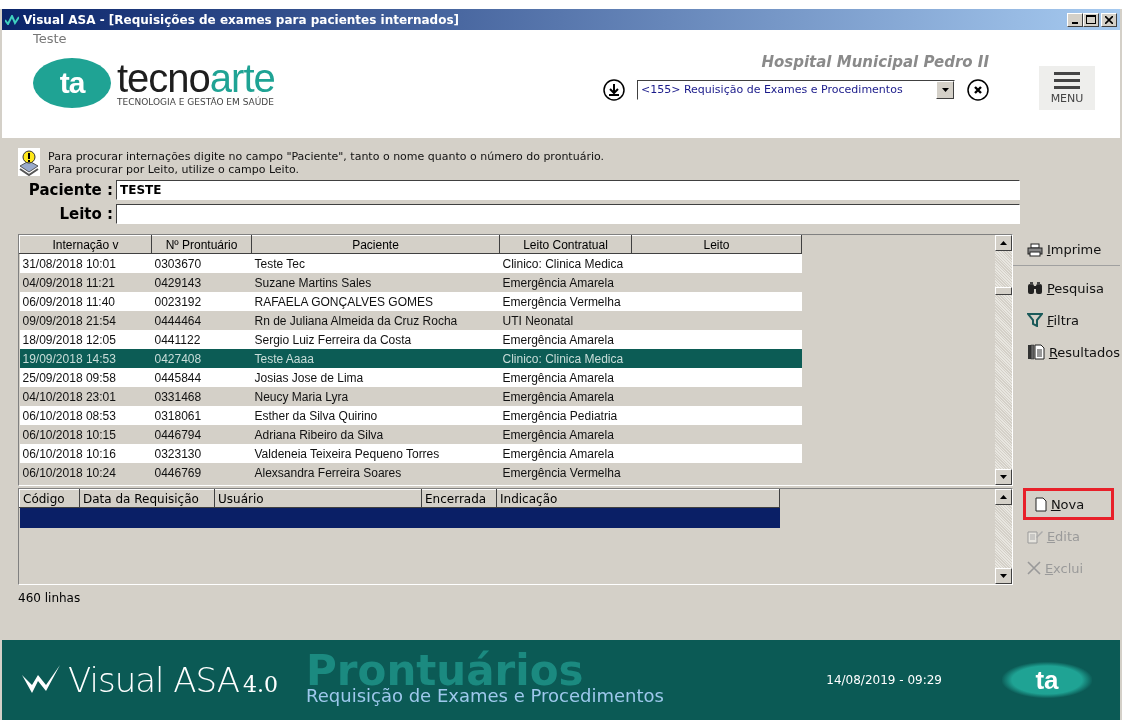 This screenshot has height=720, width=1122. Describe the element at coordinates (375, 320) in the screenshot. I see `table-cell: Rn de Juliana Almeida da Cruz Rocha` at that location.